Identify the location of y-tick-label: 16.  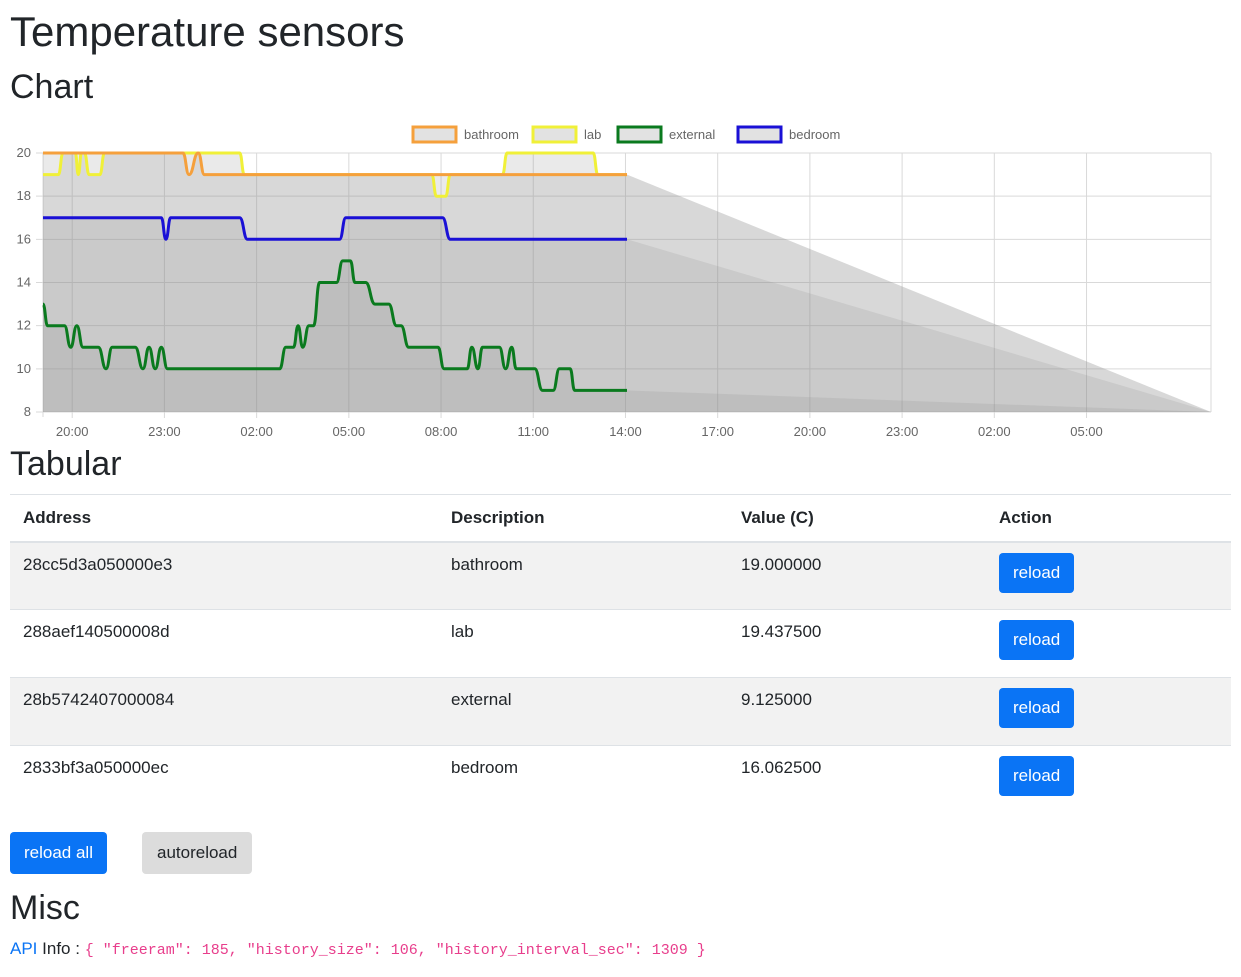
(24, 238).